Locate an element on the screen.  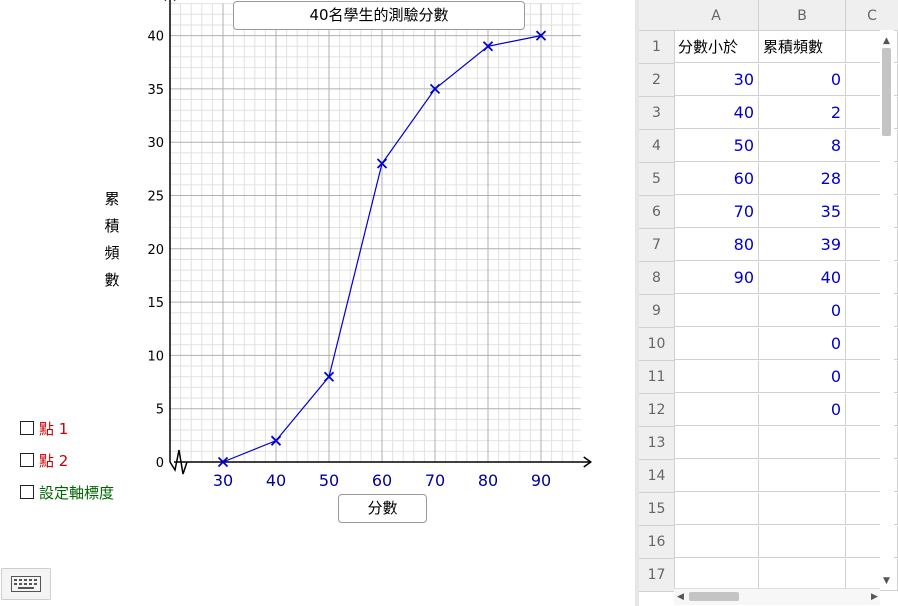
y-axis-label-char: 頻 is located at coordinates (112, 253).